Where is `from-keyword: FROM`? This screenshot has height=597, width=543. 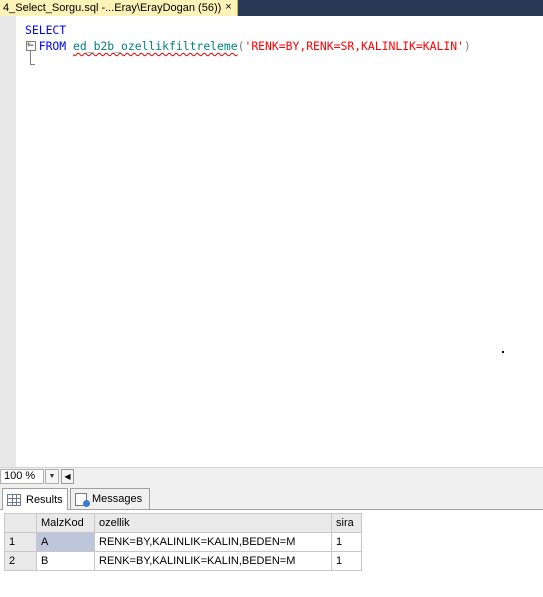 from-keyword: FROM is located at coordinates (52, 46).